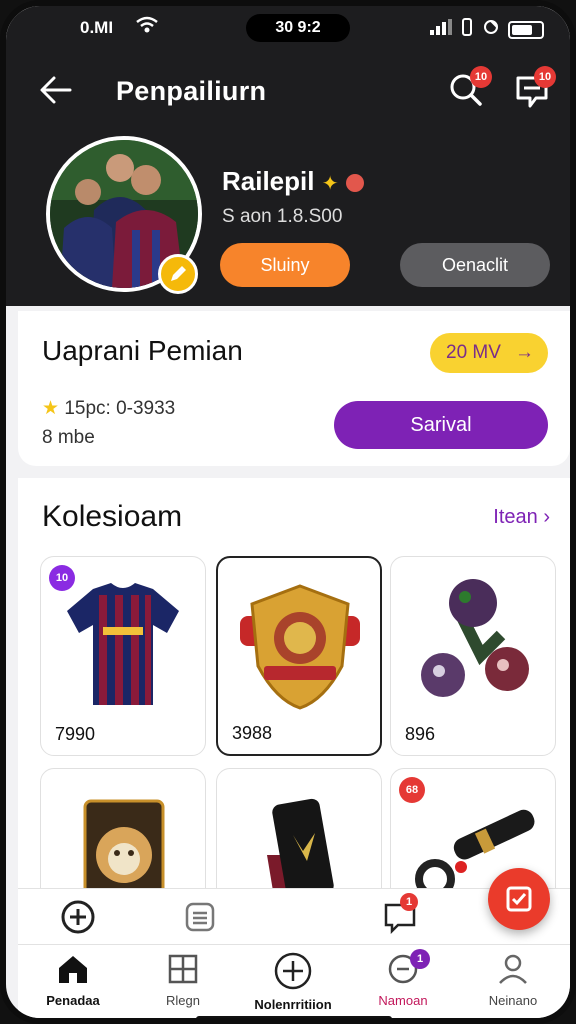 The height and width of the screenshot is (1024, 576). Describe the element at coordinates (75, 734) in the screenshot. I see `item-price: 7990` at that location.